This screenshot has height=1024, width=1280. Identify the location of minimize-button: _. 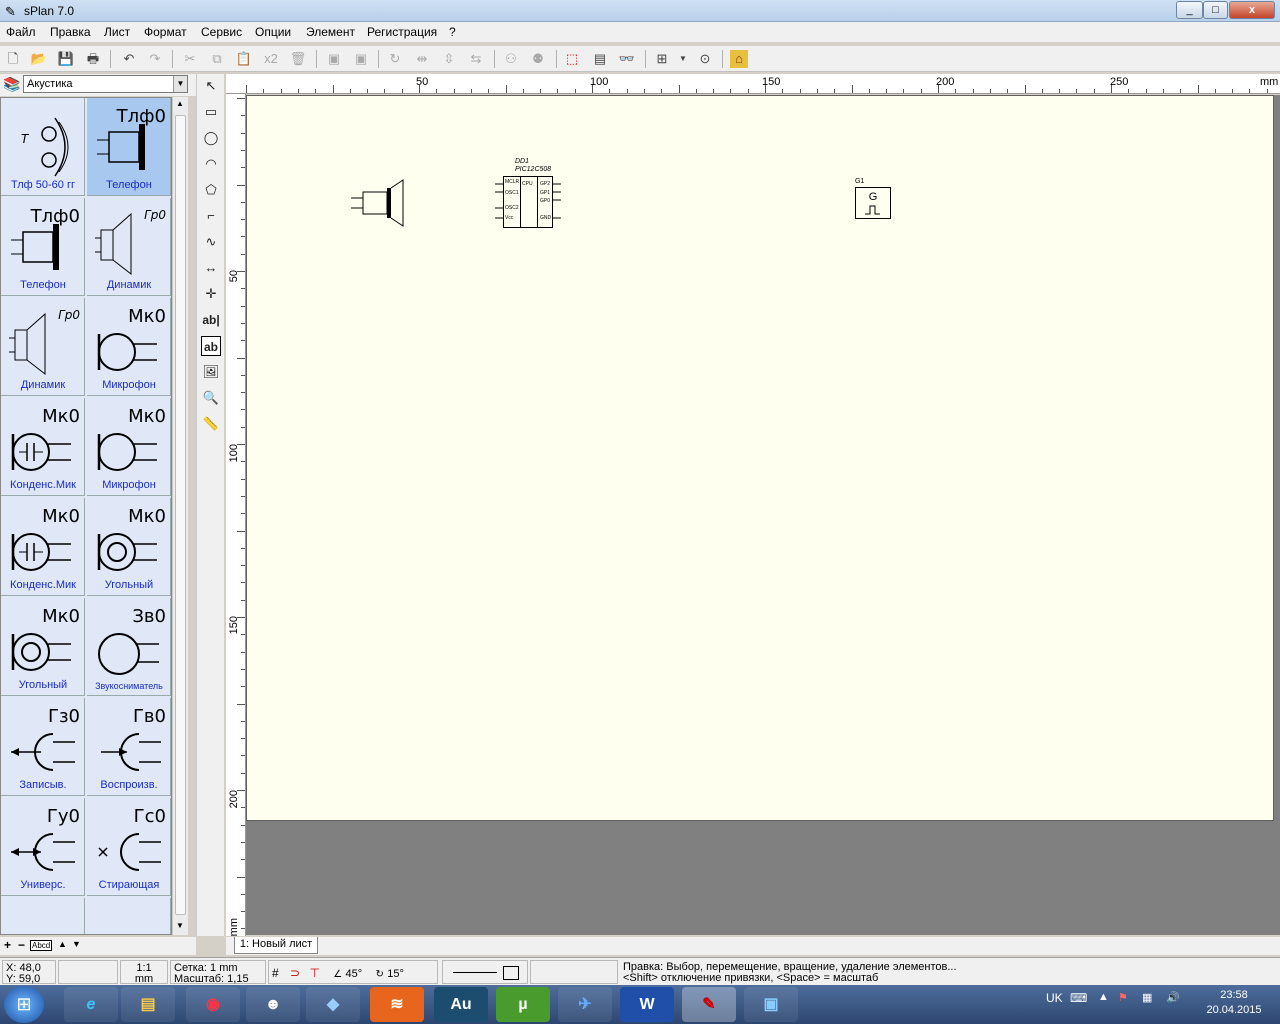
(1189, 10).